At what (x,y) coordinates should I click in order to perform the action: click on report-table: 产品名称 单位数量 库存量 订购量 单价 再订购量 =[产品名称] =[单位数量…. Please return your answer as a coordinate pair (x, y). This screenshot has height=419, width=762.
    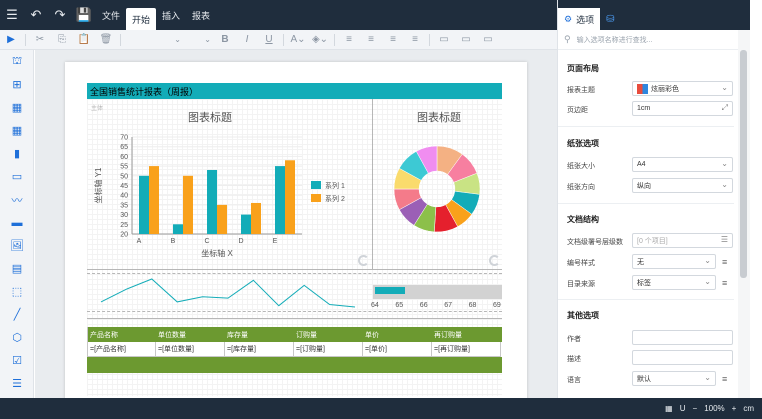
    Looking at the image, I should click on (294, 350).